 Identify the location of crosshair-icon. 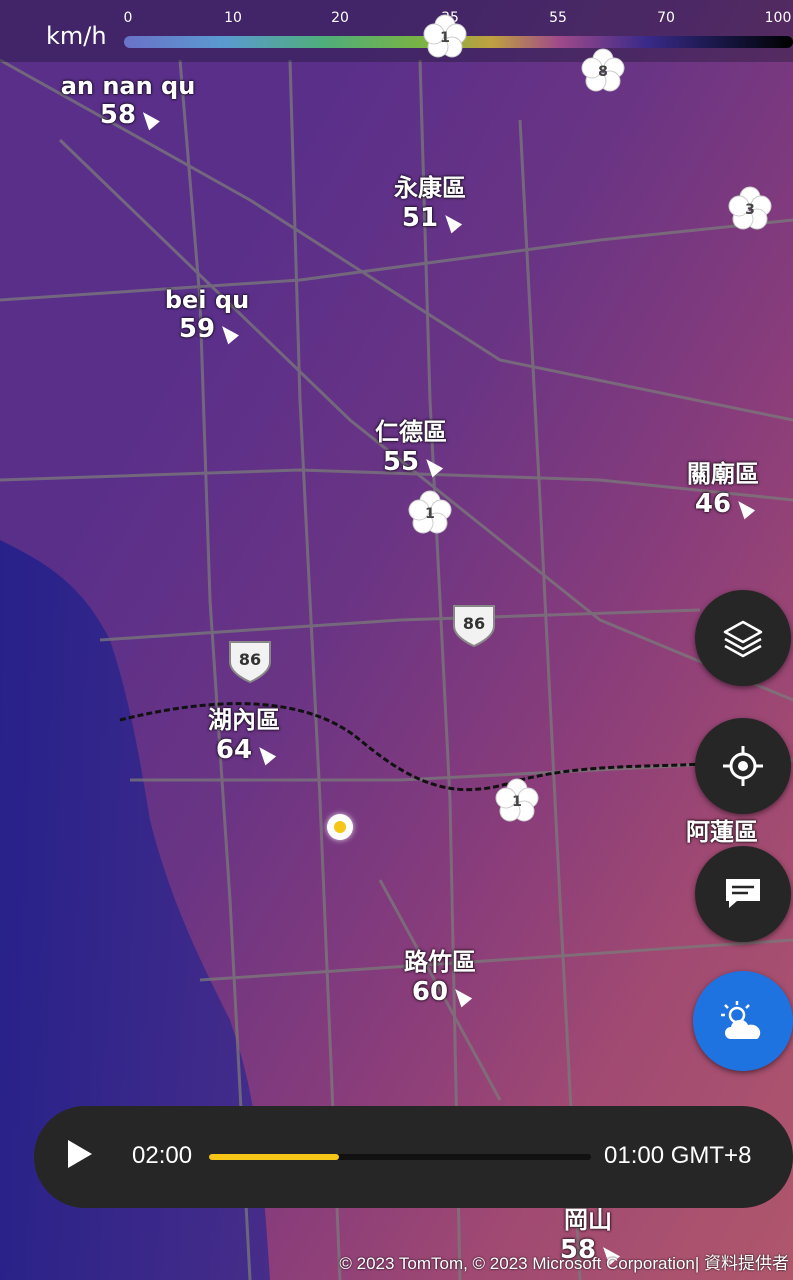
(743, 766).